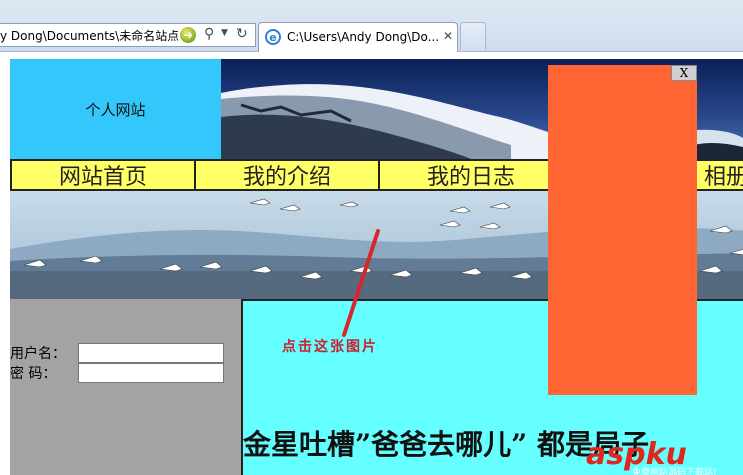 The height and width of the screenshot is (475, 743). Describe the element at coordinates (472, 175) in the screenshot. I see `nav-item-blog: 我的日志` at that location.